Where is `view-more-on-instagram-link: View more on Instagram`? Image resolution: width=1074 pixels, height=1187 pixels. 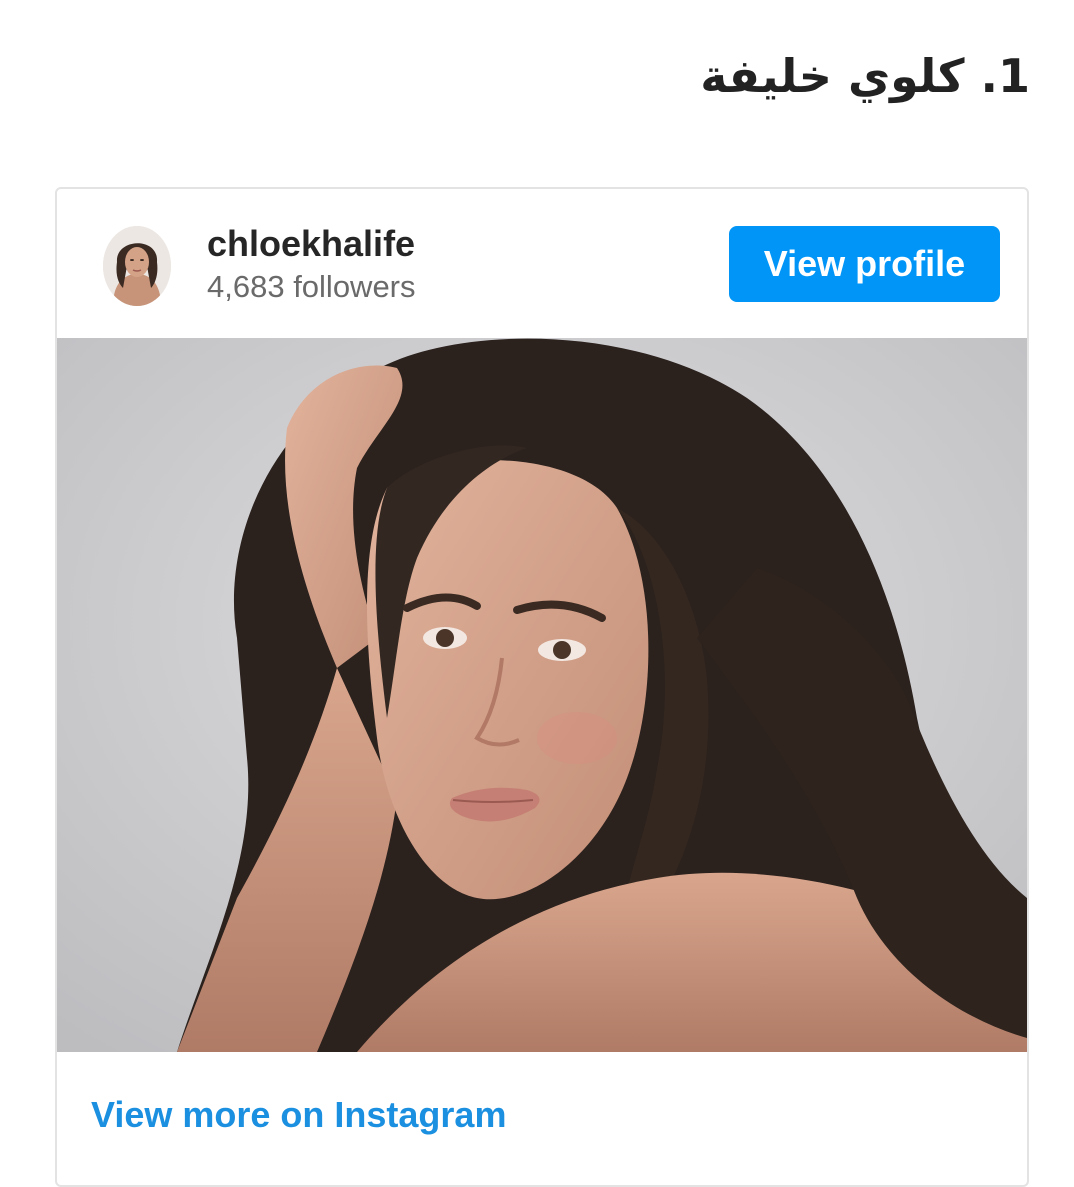 view-more-on-instagram-link: View more on Instagram is located at coordinates (298, 1115).